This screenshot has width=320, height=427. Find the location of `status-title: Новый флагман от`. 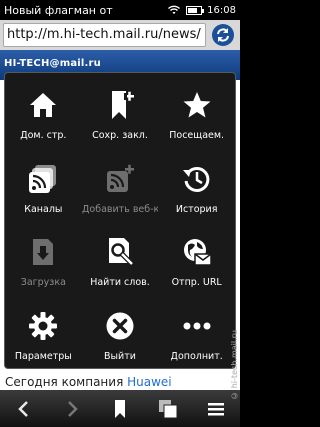

status-title: Новый флагман от is located at coordinates (58, 10).